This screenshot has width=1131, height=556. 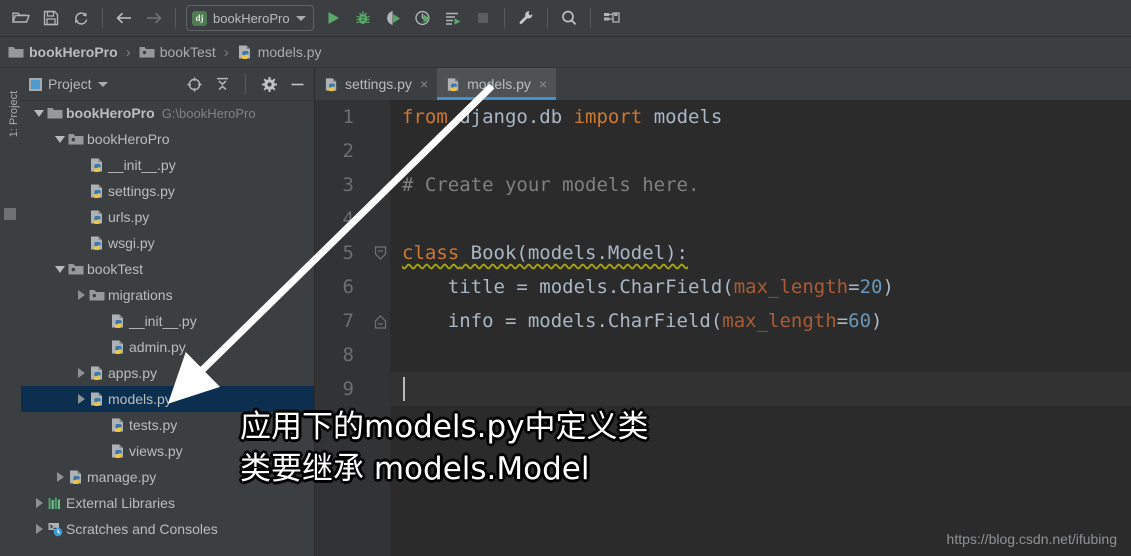 What do you see at coordinates (612, 18) in the screenshot?
I see `database-icon` at bounding box center [612, 18].